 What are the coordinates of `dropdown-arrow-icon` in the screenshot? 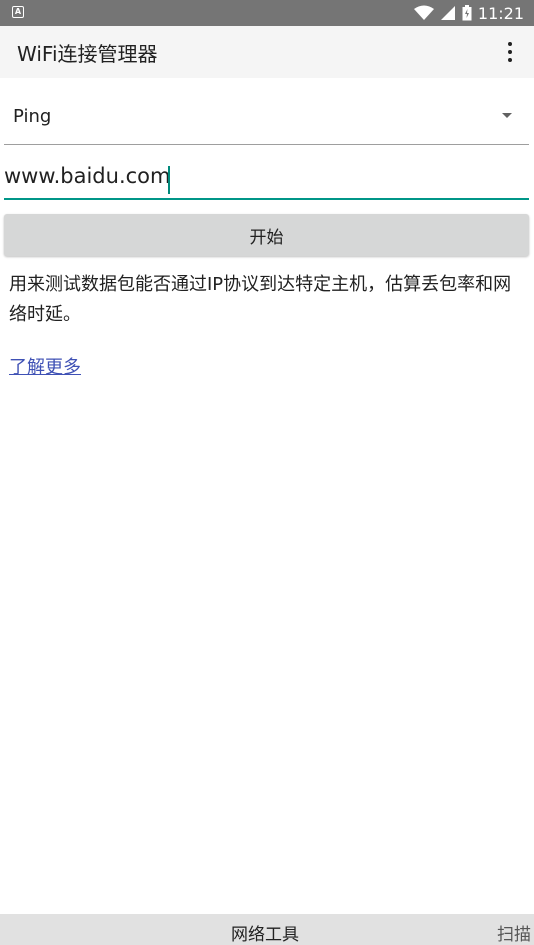 It's located at (507, 115).